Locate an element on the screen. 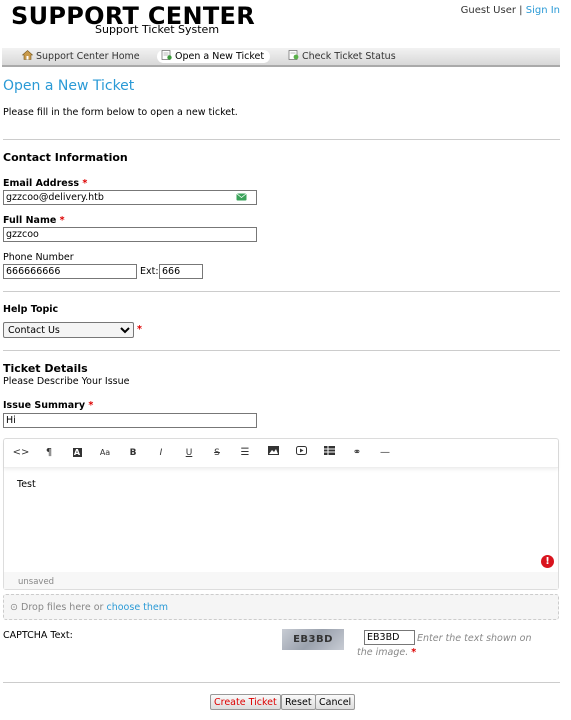  help-topic-label: Help Topic is located at coordinates (31, 309).